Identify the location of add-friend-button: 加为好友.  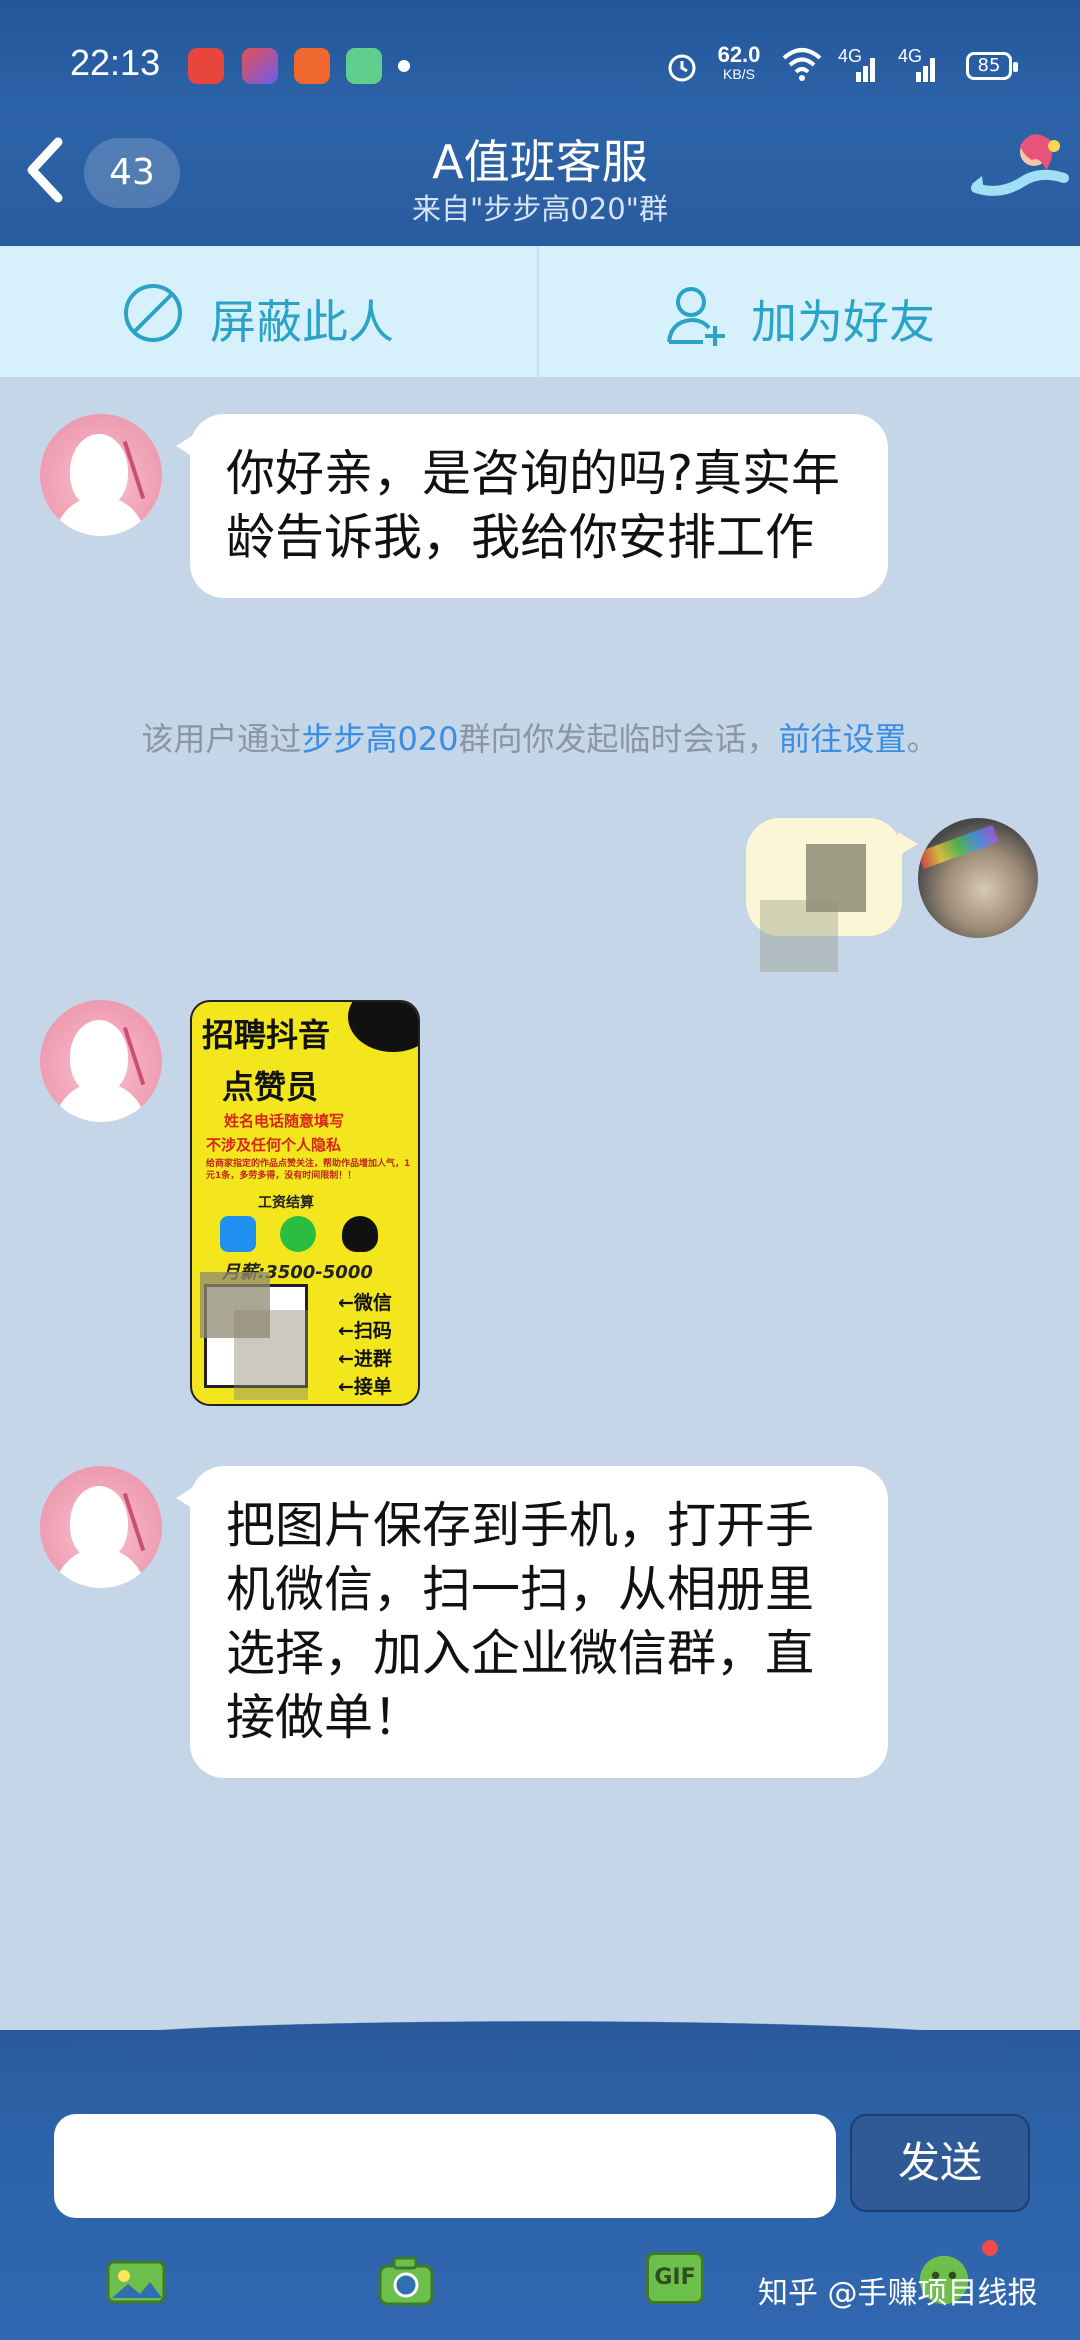
(810, 312).